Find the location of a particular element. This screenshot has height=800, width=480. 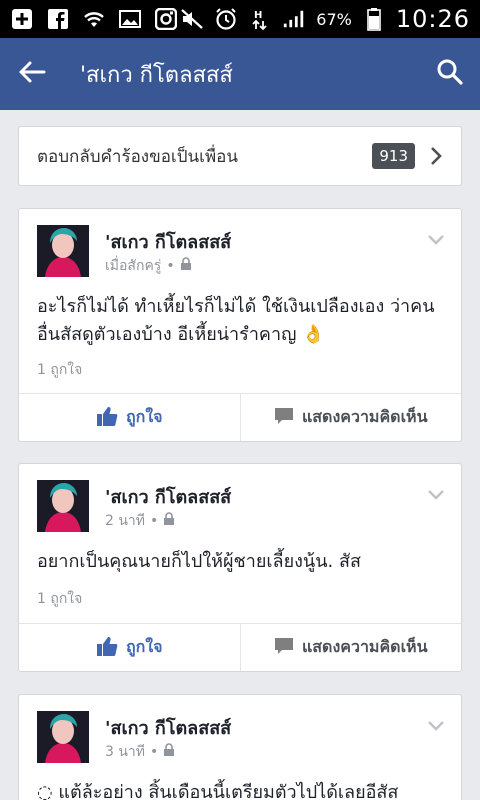

data-arrows-icon: H is located at coordinates (260, 19).